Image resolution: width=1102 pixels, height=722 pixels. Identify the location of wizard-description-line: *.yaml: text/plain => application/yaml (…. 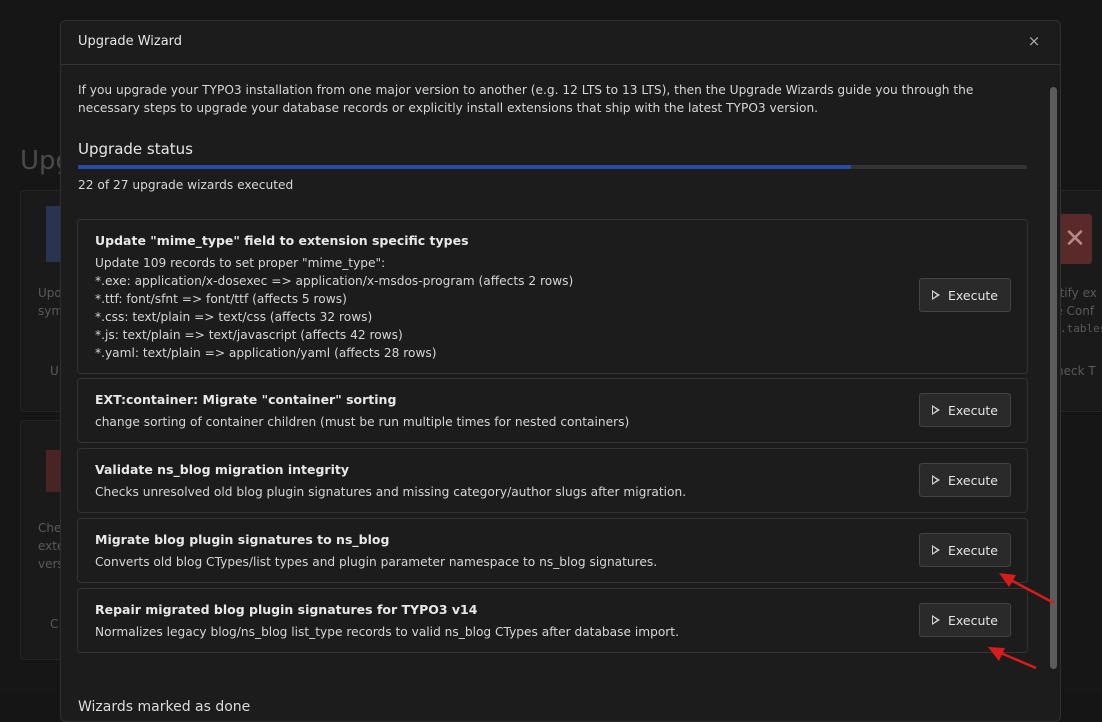
(266, 353).